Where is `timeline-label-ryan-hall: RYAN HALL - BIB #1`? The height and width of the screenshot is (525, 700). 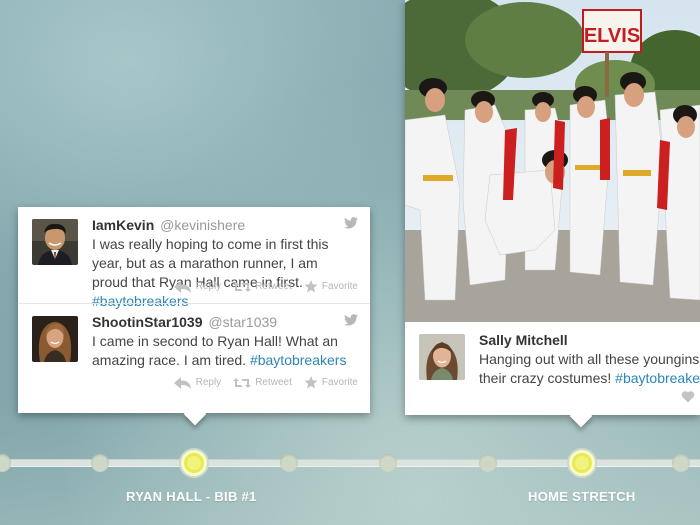 timeline-label-ryan-hall: RYAN HALL - BIB #1 is located at coordinates (191, 496).